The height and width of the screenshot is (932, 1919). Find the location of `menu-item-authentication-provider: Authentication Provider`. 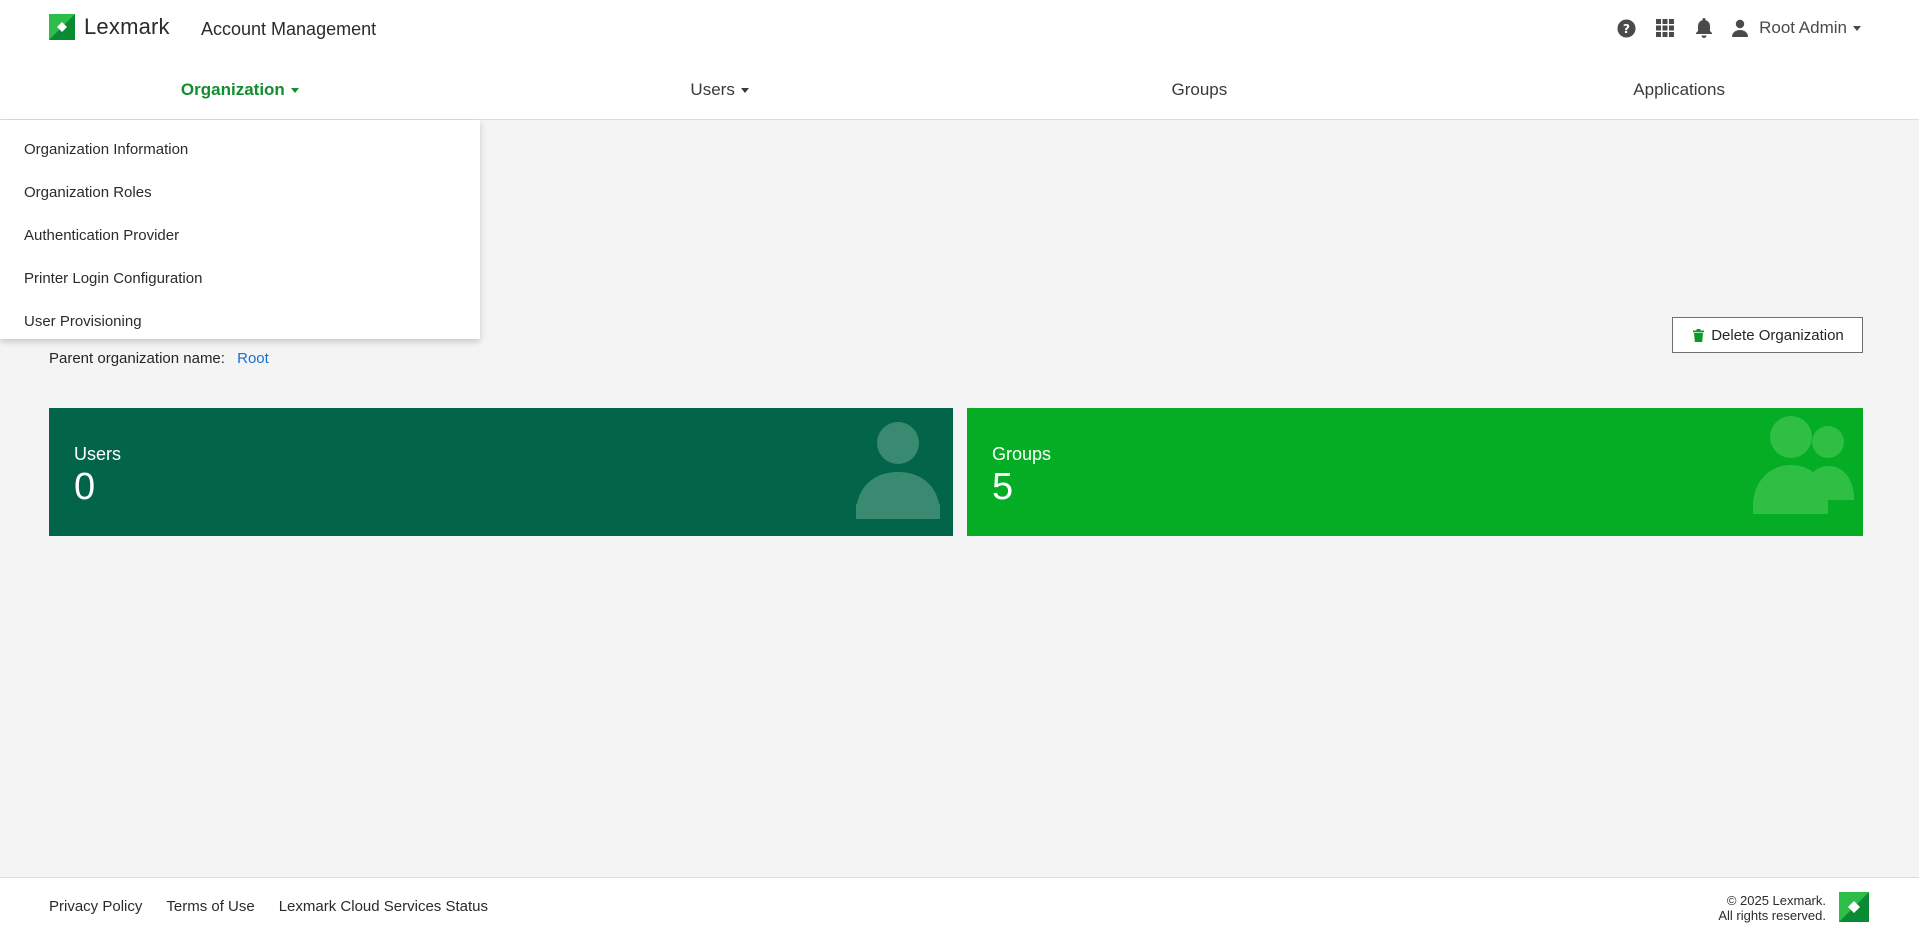

menu-item-authentication-provider: Authentication Provider is located at coordinates (240, 235).